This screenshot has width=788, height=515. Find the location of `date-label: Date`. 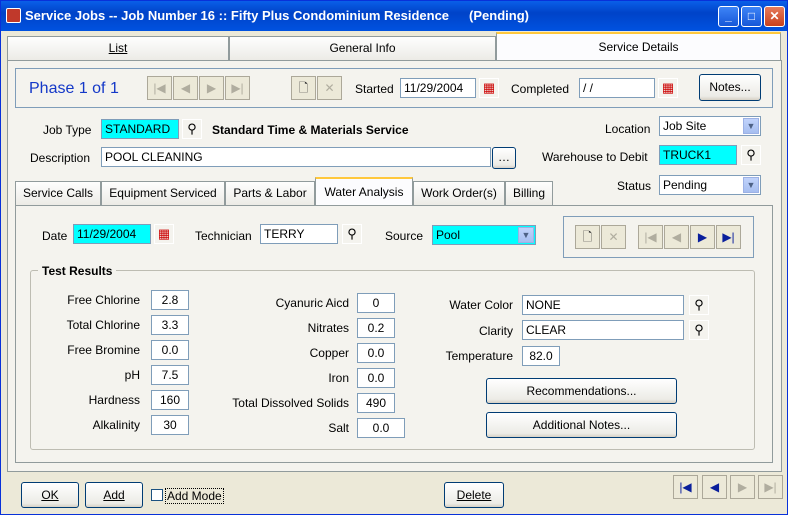

date-label: Date is located at coordinates (55, 236).